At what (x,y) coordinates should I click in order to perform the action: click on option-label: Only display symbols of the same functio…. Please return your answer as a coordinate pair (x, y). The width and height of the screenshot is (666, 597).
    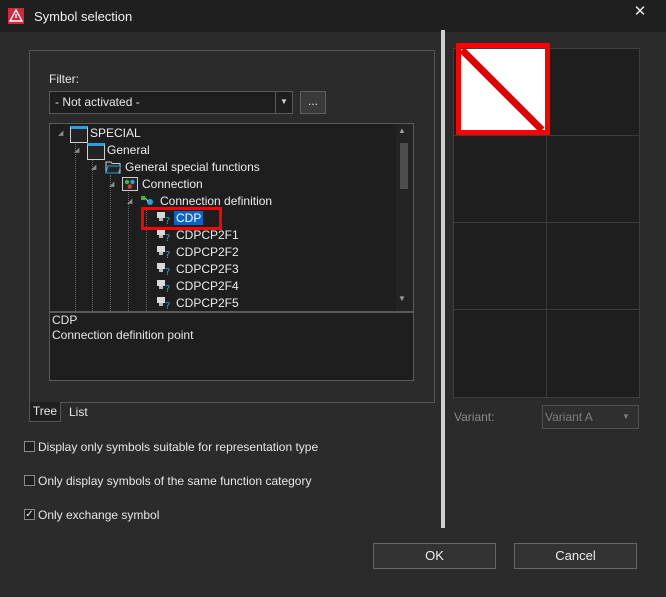
    Looking at the image, I should click on (175, 481).